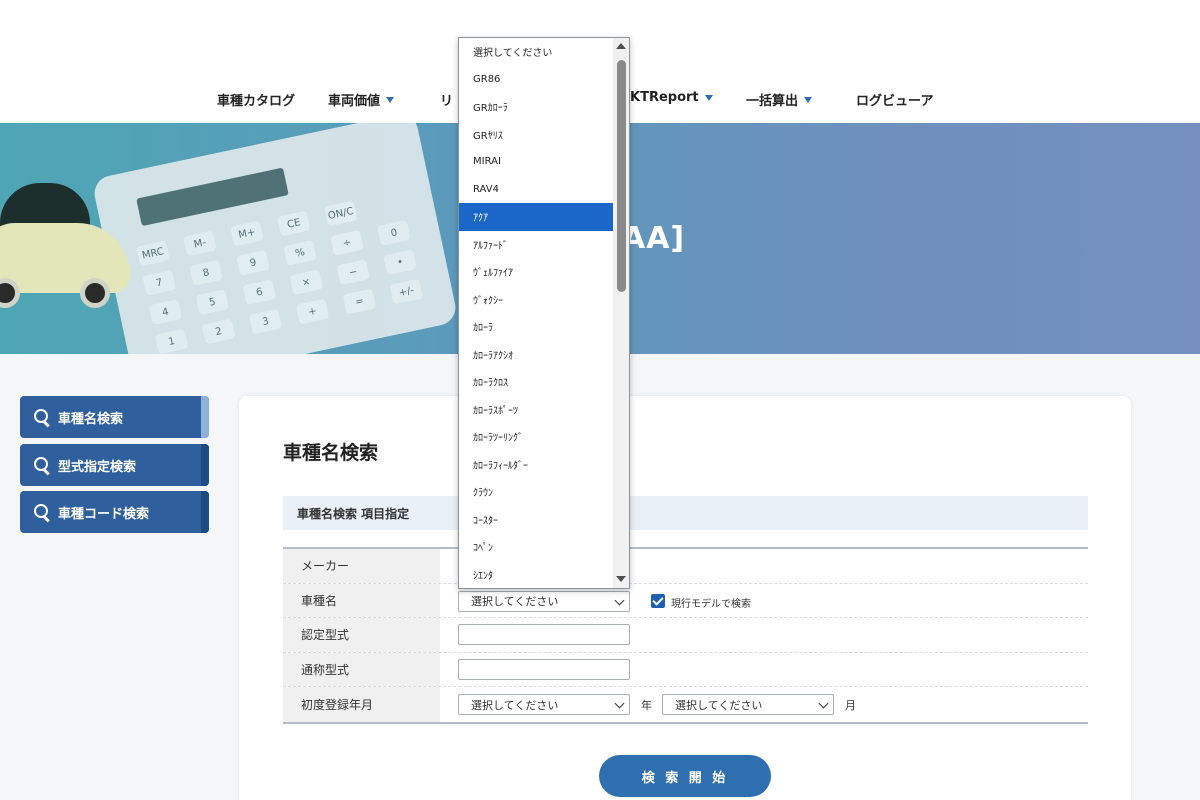 The height and width of the screenshot is (800, 1200). What do you see at coordinates (306, 282) in the screenshot?
I see `calculator-key: ×` at bounding box center [306, 282].